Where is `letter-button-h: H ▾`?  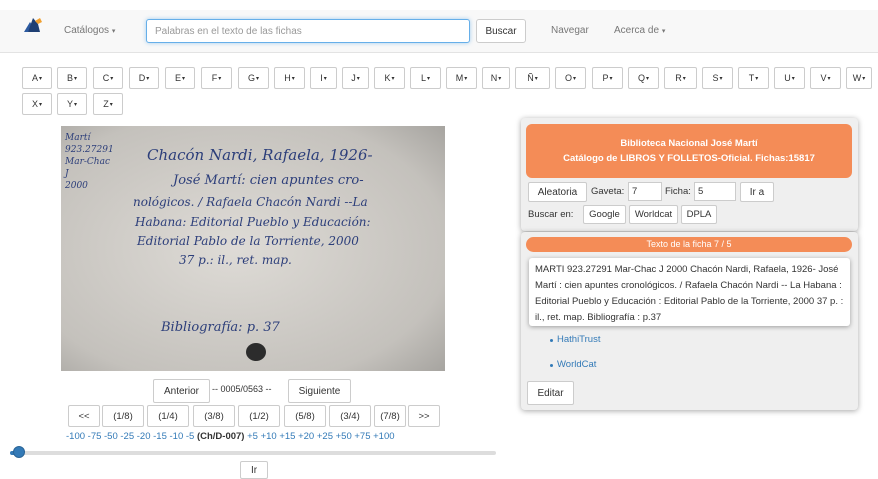 letter-button-h: H ▾ is located at coordinates (289, 78).